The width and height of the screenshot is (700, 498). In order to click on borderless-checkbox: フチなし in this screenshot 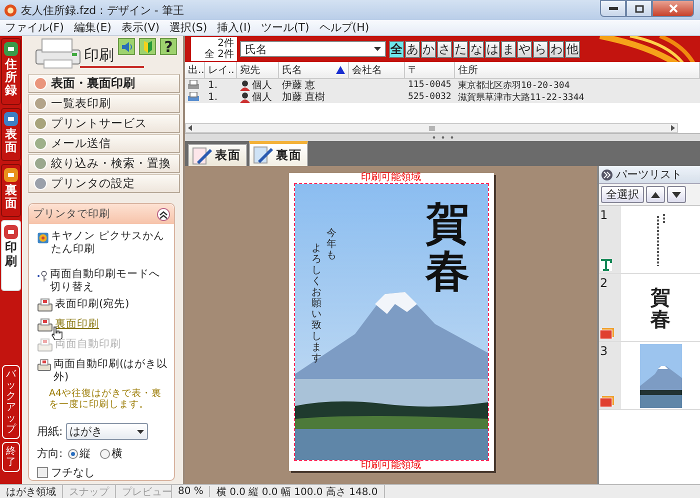, I will do `click(101, 472)`.